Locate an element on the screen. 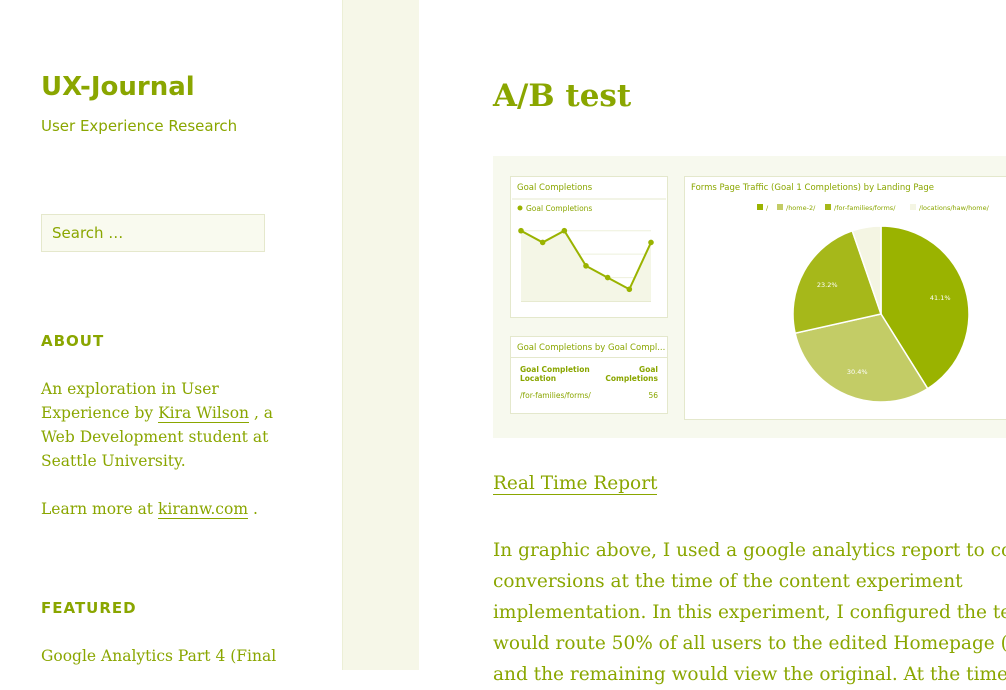  line-chart-panel: Goal Completions Goal Completions is located at coordinates (589, 247).